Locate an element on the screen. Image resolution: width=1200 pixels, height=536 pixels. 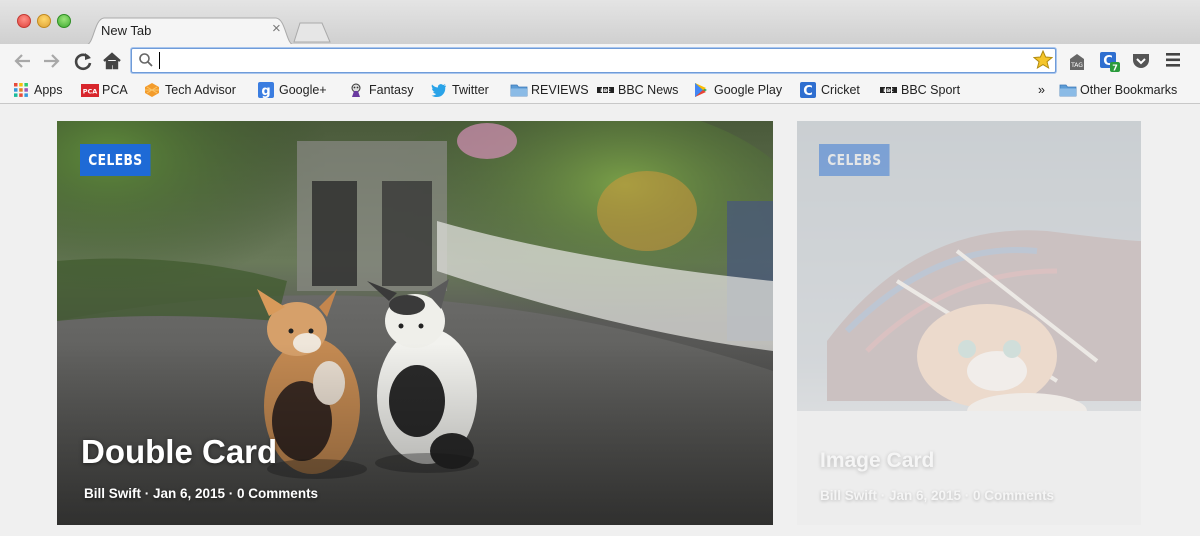
bookmark-apps: Apps is located at coordinates (38, 90).